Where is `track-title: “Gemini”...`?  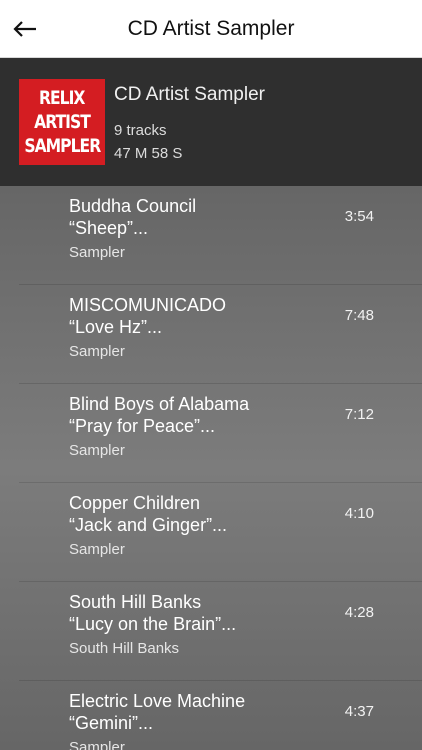
track-title: “Gemini”... is located at coordinates (111, 723).